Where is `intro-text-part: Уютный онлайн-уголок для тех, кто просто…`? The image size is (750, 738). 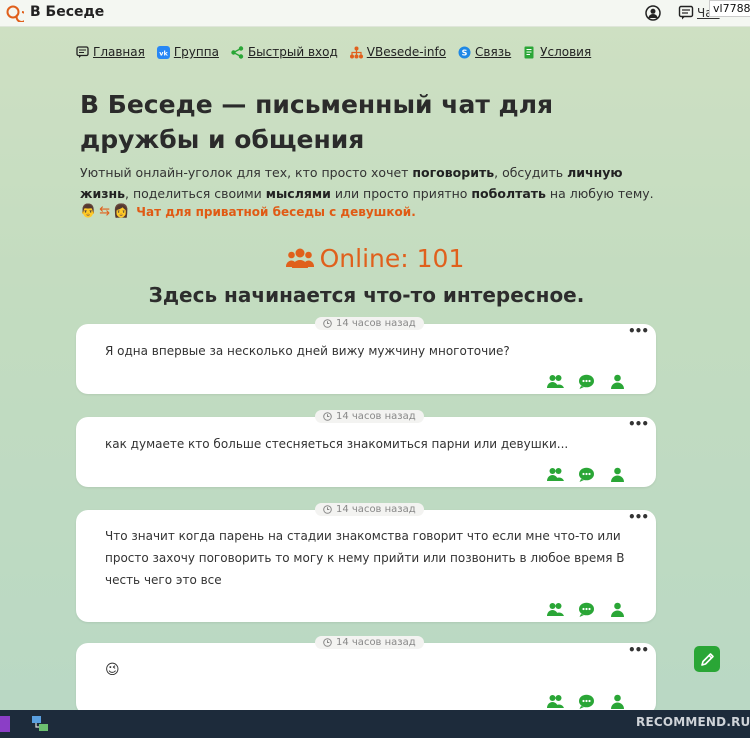 intro-text-part: Уютный онлайн-уголок для тех, кто просто… is located at coordinates (246, 172).